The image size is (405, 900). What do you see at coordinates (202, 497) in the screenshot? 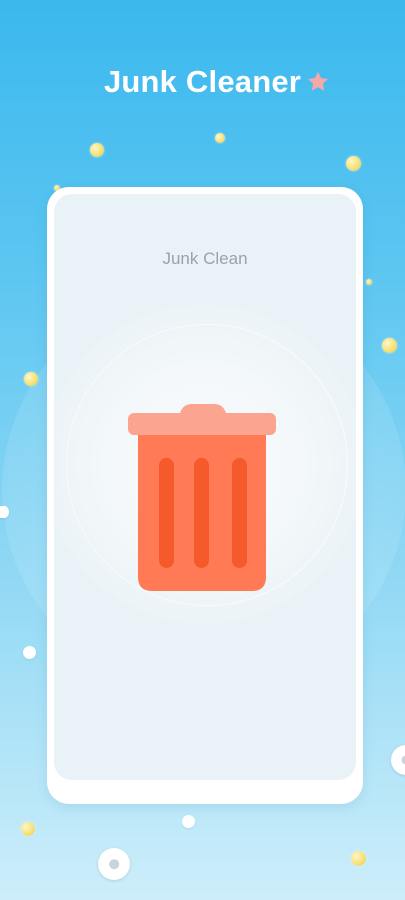
I see `trash-can-icon` at bounding box center [202, 497].